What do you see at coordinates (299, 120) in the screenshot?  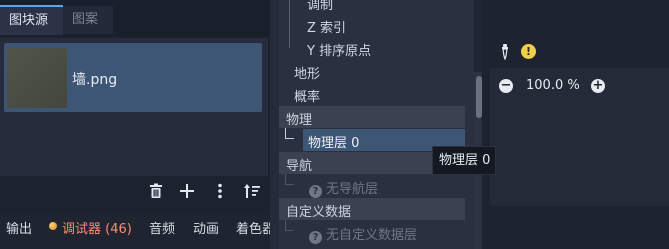 I see `section-physics-label: 物理` at bounding box center [299, 120].